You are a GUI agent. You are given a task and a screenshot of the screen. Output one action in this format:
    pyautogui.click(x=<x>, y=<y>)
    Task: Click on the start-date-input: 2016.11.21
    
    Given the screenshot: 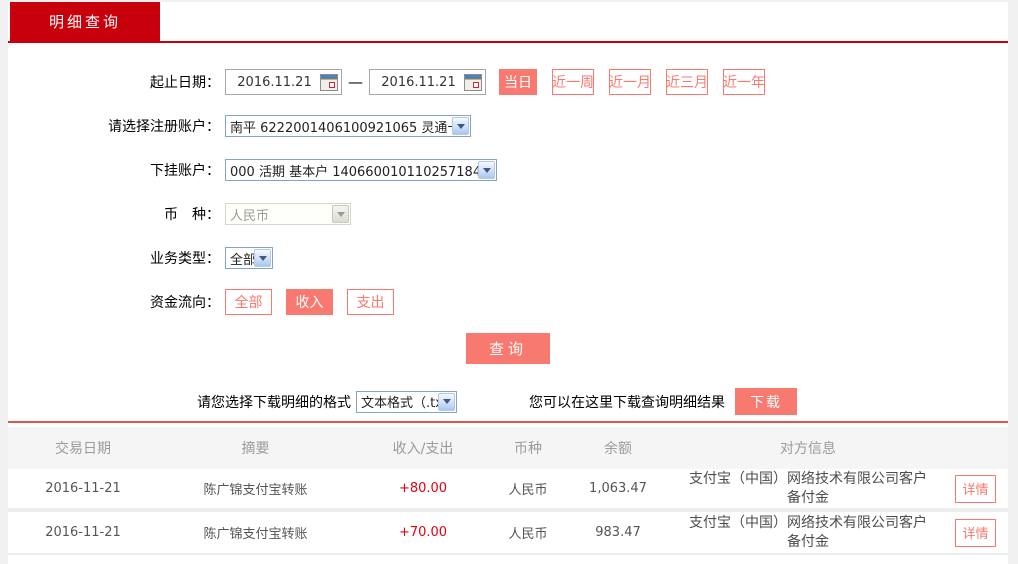 What is the action you would take?
    pyautogui.click(x=283, y=82)
    